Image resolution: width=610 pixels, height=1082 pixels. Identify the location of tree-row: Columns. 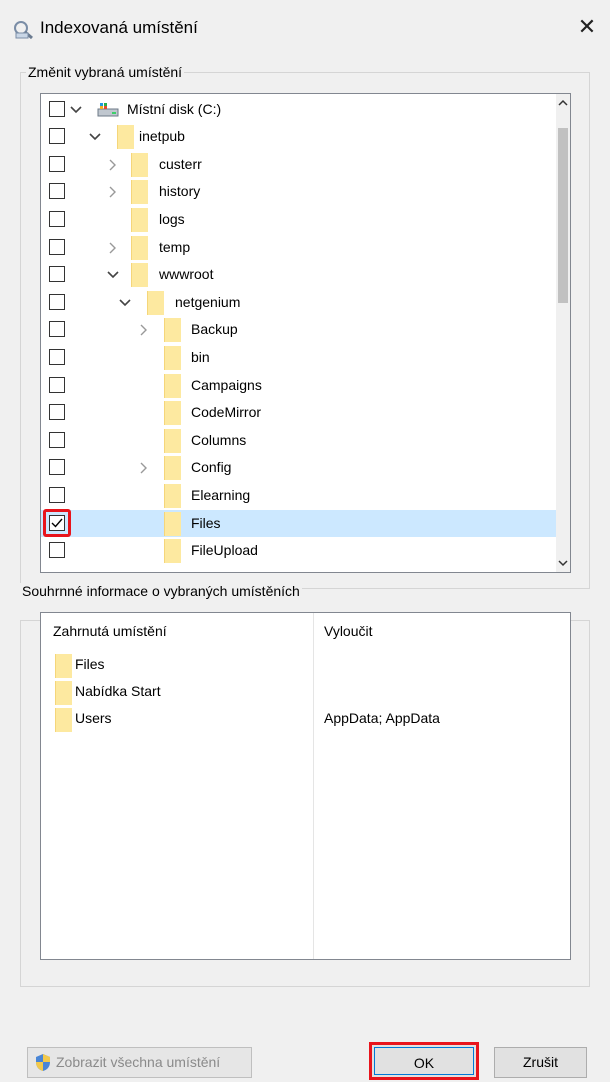
(298, 441).